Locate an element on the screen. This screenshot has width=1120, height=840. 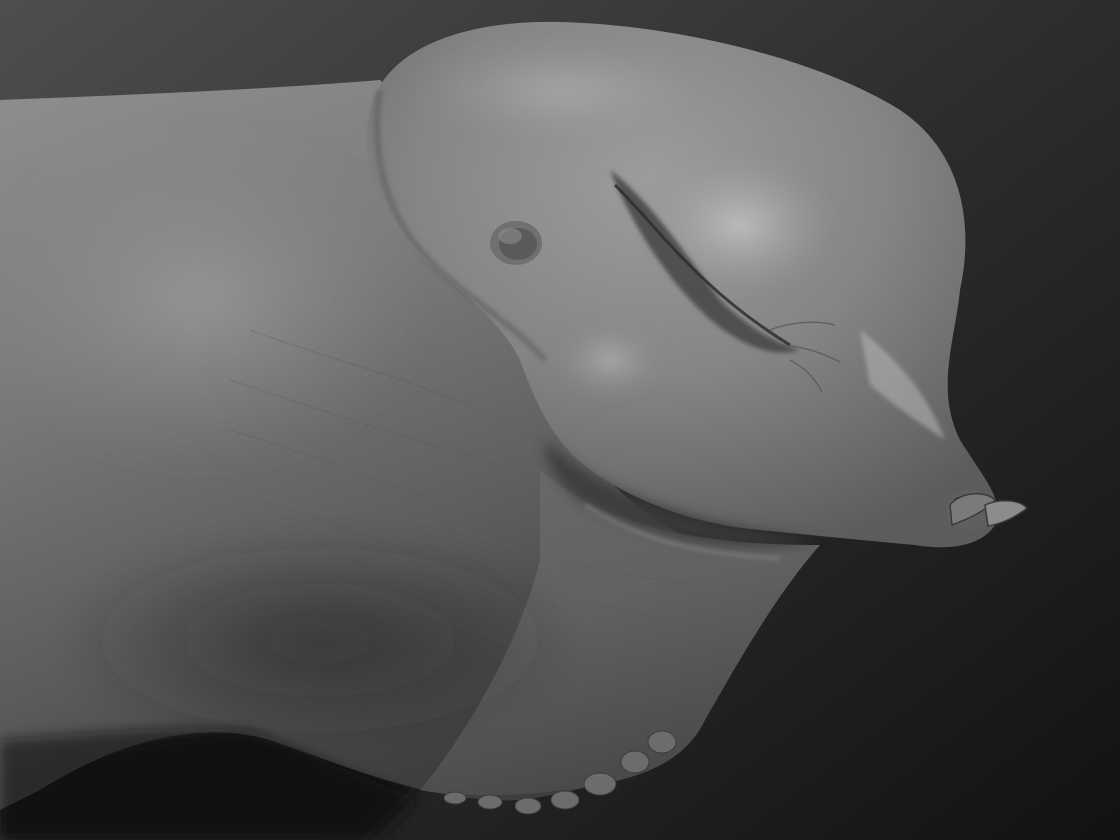
ear-hole-rim-highlight is located at coordinates (510, 236).